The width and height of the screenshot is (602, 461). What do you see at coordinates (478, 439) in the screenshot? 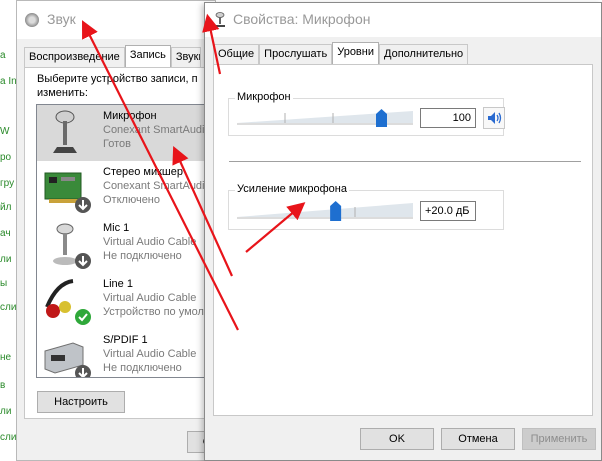
I see `cancel-button: Отмена` at bounding box center [478, 439].